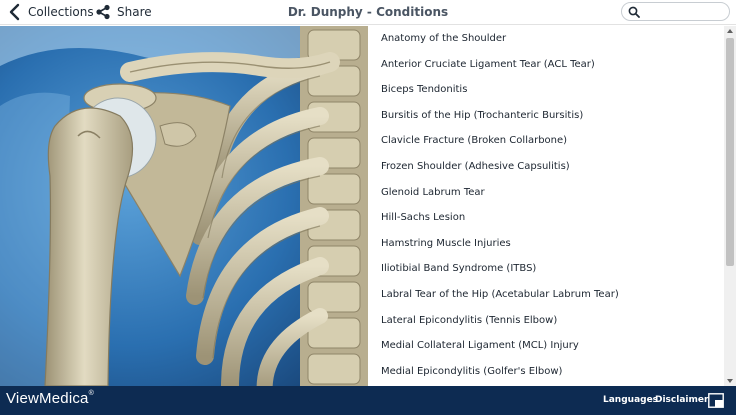  What do you see at coordinates (546, 193) in the screenshot?
I see `list-item: Glenoid Labrum Tear` at bounding box center [546, 193].